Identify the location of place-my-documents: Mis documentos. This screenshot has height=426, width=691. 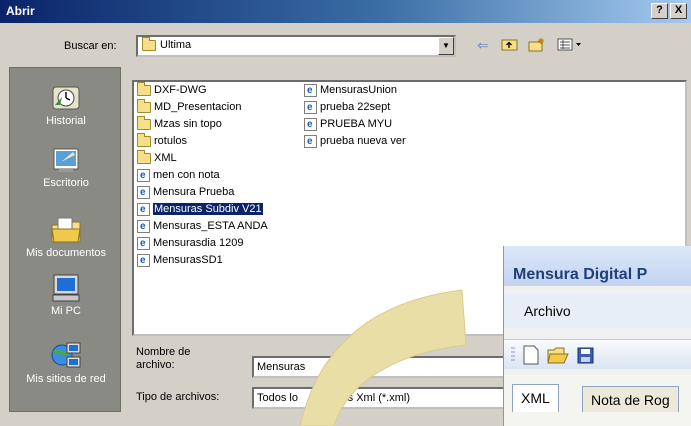
(66, 237).